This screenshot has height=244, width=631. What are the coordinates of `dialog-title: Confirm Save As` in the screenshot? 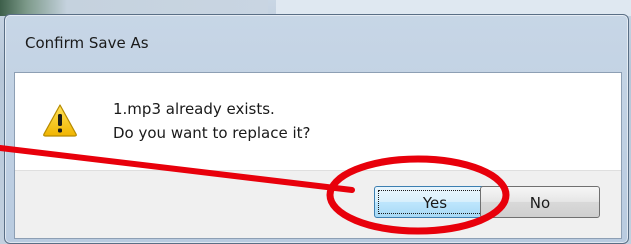 It's located at (87, 43).